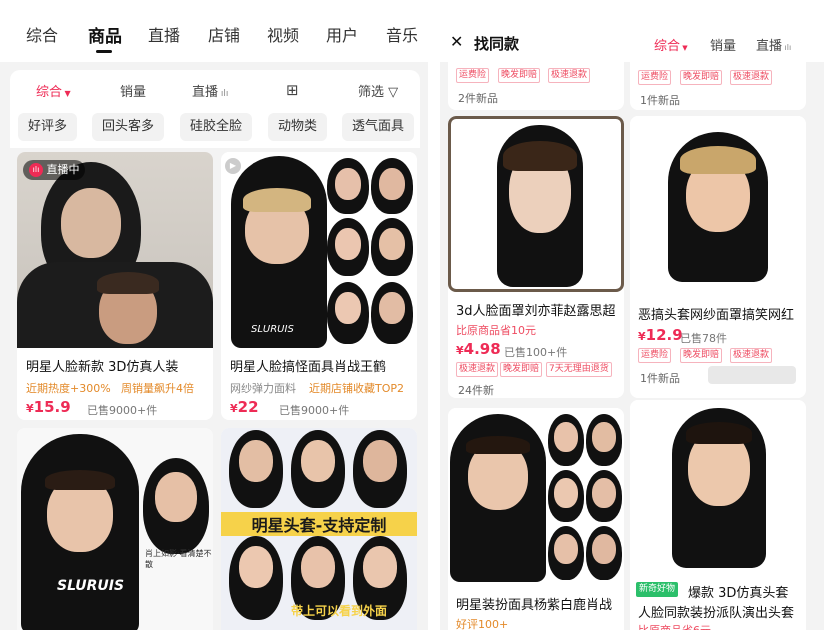 The width and height of the screenshot is (824, 630). I want to click on product-feature: 网纱弹力面料, so click(263, 388).